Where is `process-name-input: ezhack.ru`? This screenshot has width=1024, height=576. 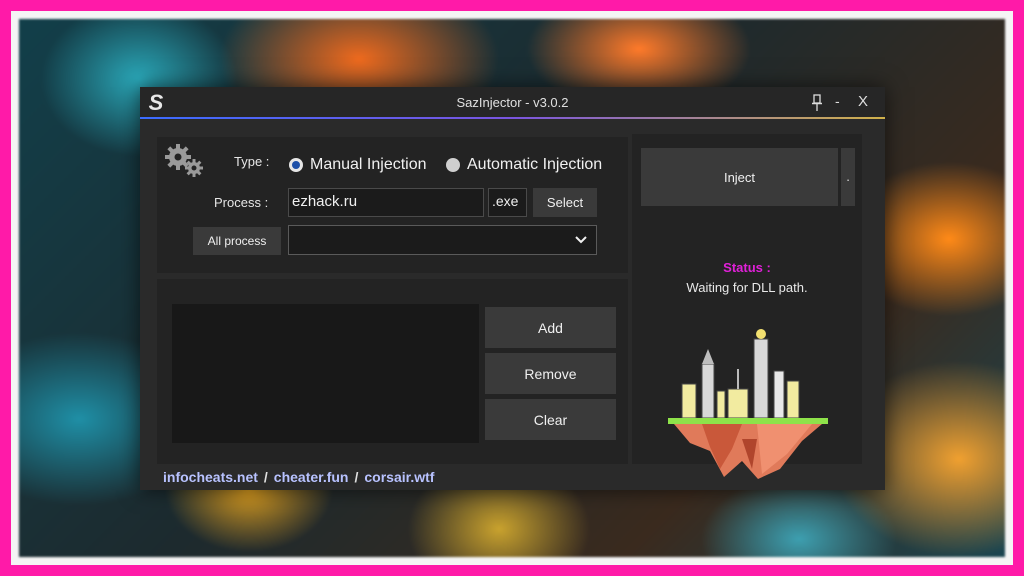
process-name-input: ezhack.ru is located at coordinates (386, 202).